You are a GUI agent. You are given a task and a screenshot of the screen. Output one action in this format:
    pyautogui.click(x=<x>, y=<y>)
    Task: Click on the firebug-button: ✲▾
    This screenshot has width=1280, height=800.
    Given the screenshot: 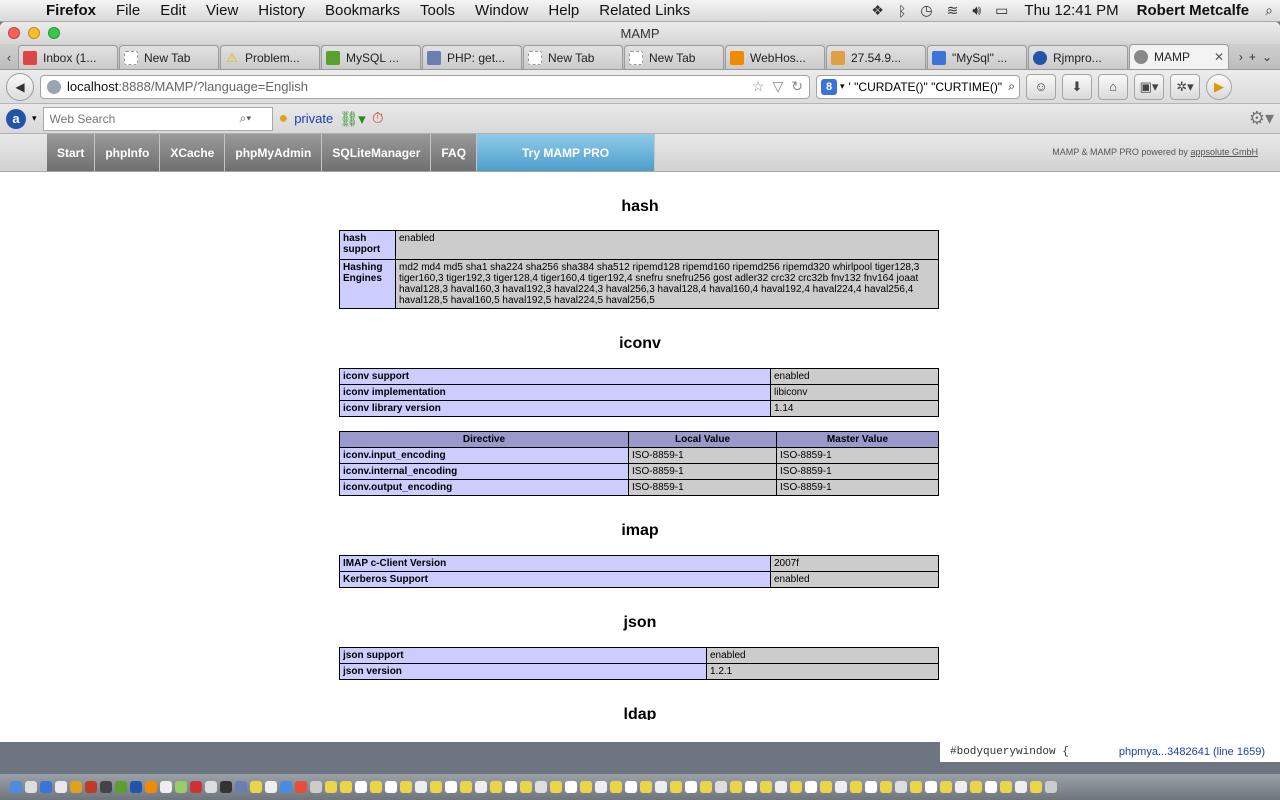 What is the action you would take?
    pyautogui.click(x=1185, y=86)
    